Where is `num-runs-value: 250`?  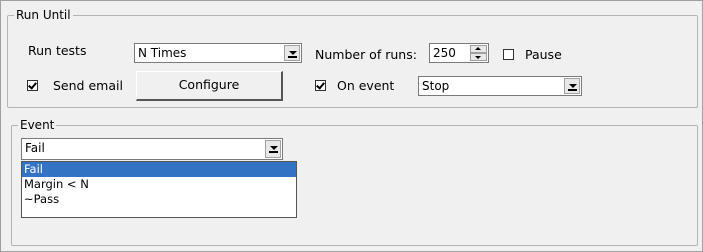
num-runs-value: 250 is located at coordinates (444, 53).